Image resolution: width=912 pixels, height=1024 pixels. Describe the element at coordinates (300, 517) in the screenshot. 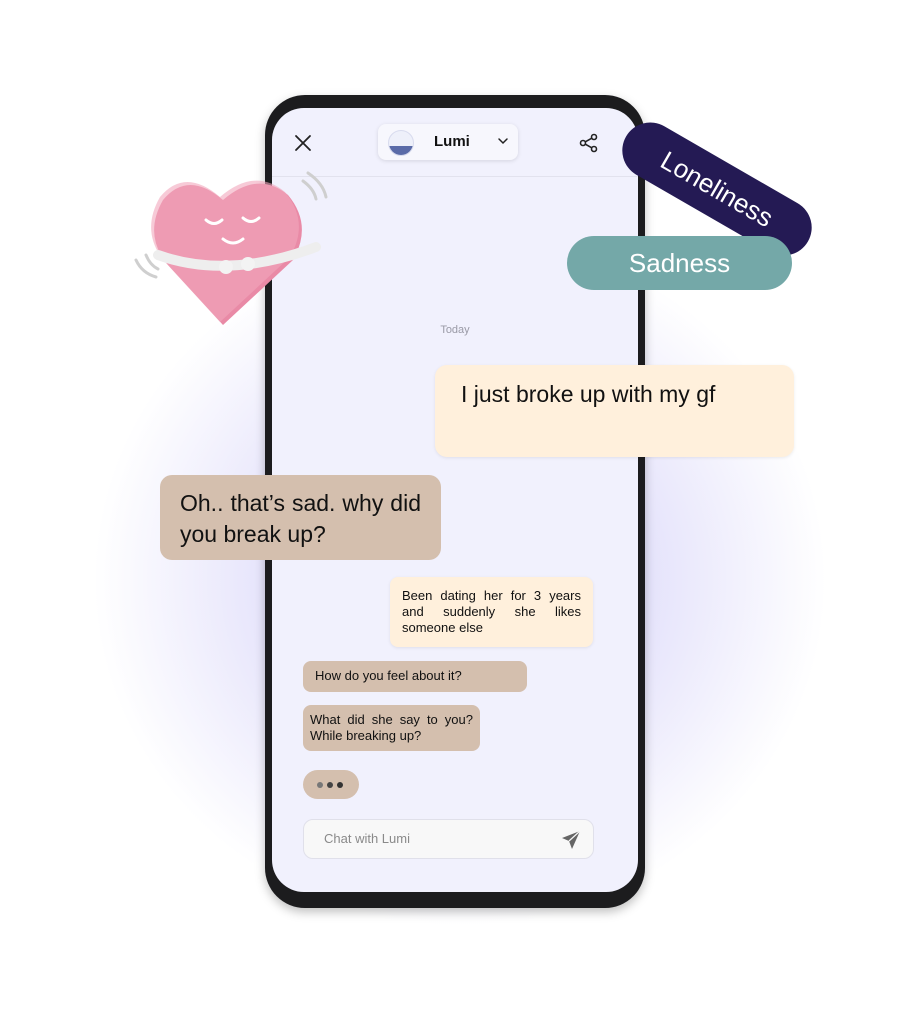

I see `floating-bot-message: Oh.. that’s sad. why did you break up?` at that location.